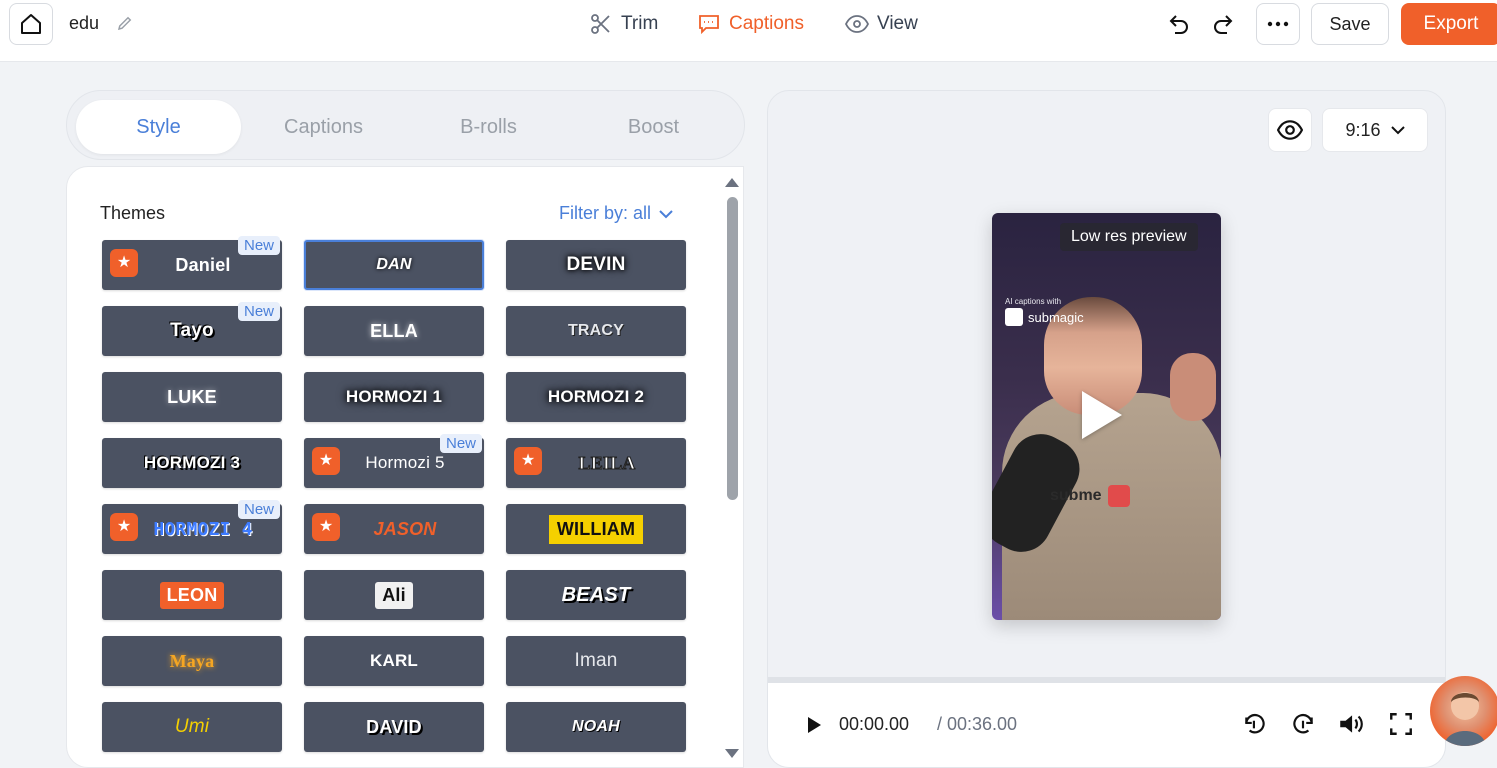 The height and width of the screenshot is (768, 1497). I want to click on theme-card-ali: Ali, so click(394, 595).